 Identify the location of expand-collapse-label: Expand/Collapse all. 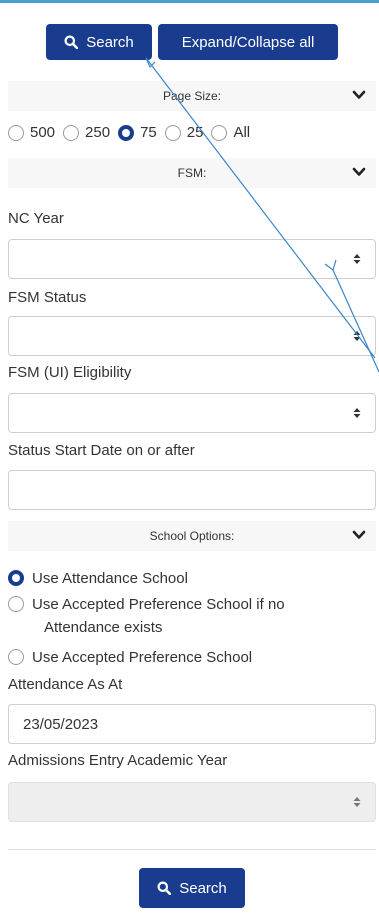
(248, 42).